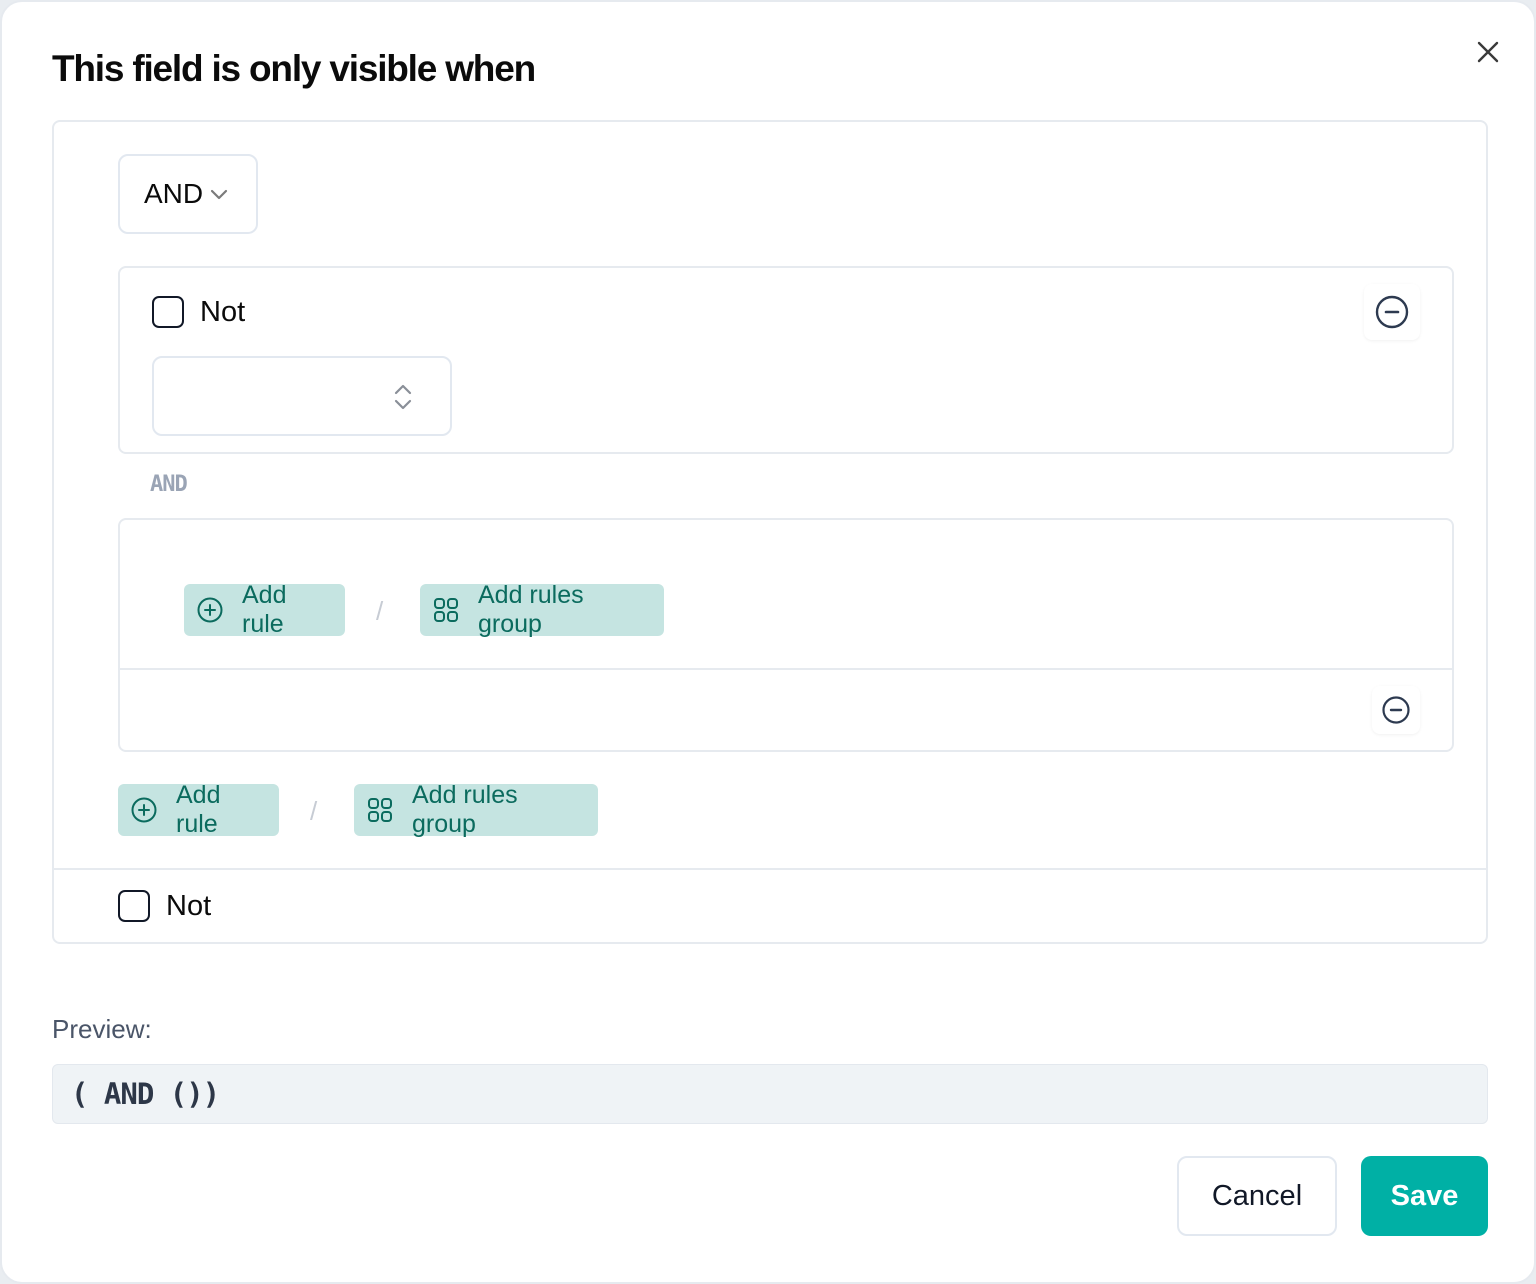 This screenshot has height=1284, width=1536. I want to click on save-button: Save, so click(1424, 1196).